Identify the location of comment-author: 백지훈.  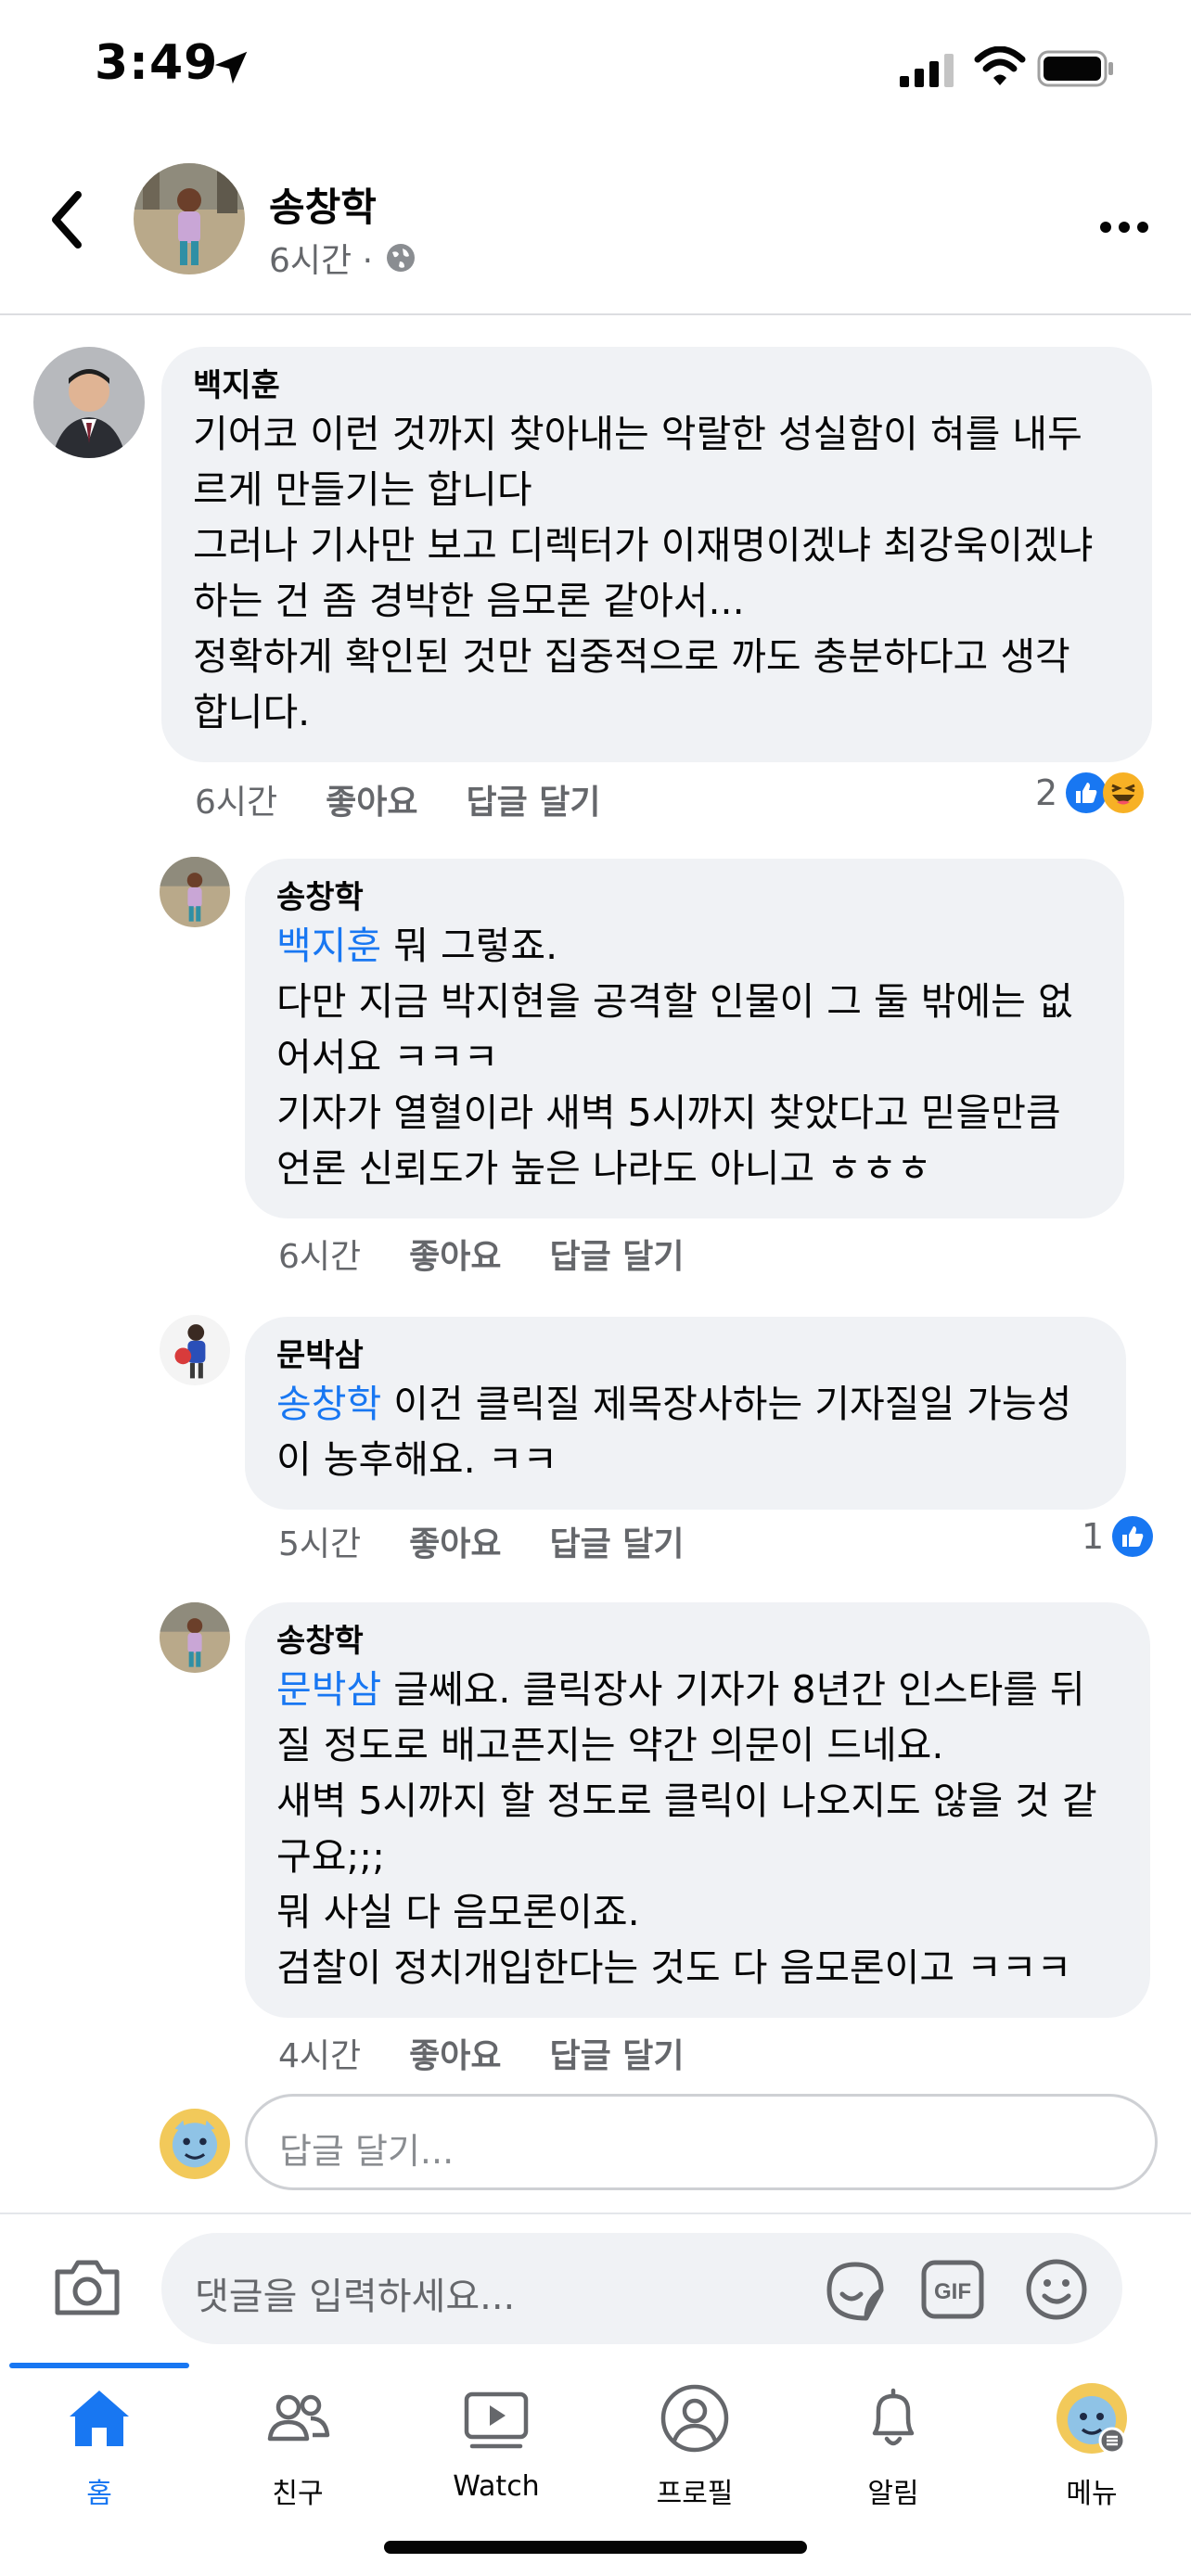
(657, 385).